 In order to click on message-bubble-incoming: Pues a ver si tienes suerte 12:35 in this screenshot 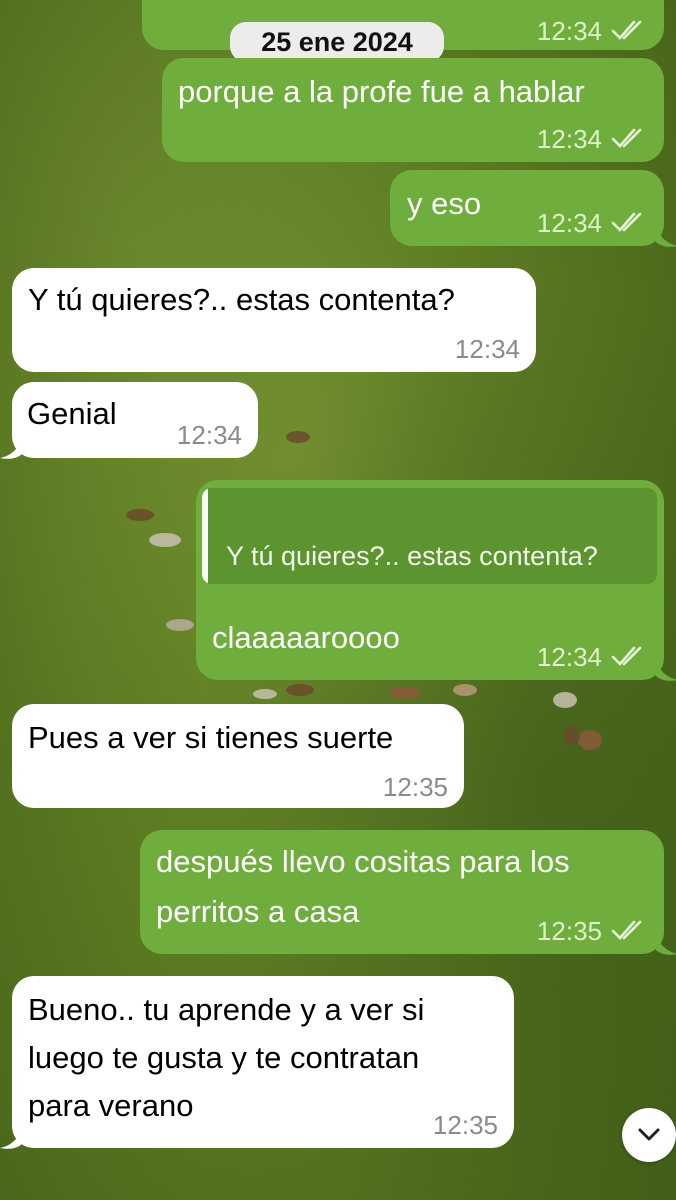, I will do `click(238, 756)`.